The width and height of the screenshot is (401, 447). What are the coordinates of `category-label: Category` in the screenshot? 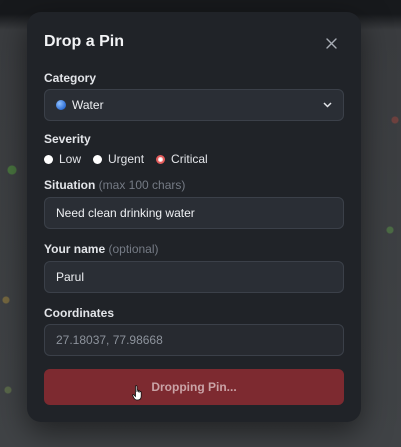 It's located at (70, 78).